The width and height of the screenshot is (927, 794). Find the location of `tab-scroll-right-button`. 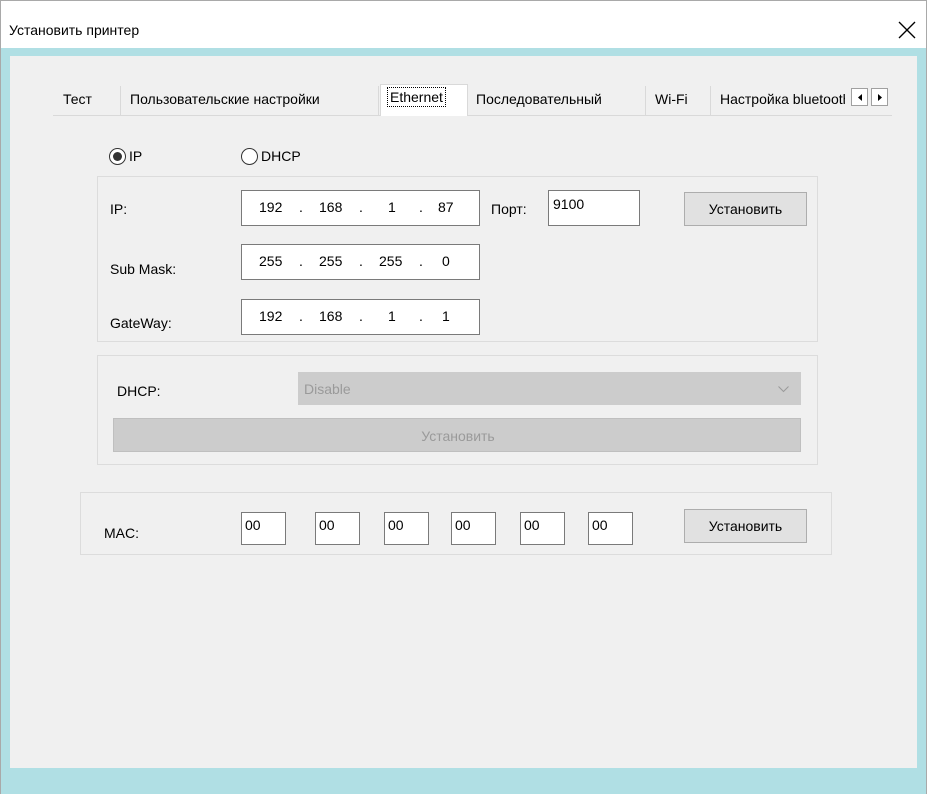

tab-scroll-right-button is located at coordinates (879, 97).